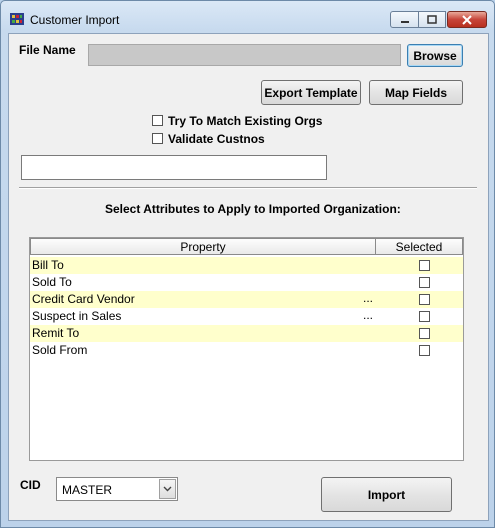 The image size is (495, 528). I want to click on column-header-property: Property, so click(203, 246).